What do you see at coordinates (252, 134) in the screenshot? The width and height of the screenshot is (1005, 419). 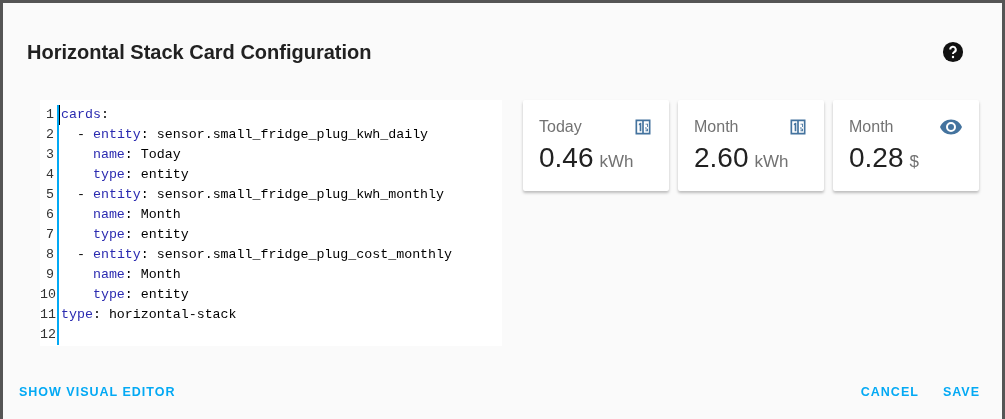 I see `code-line: - entity: sensor.small_fridge_plug_kwh_daily` at bounding box center [252, 134].